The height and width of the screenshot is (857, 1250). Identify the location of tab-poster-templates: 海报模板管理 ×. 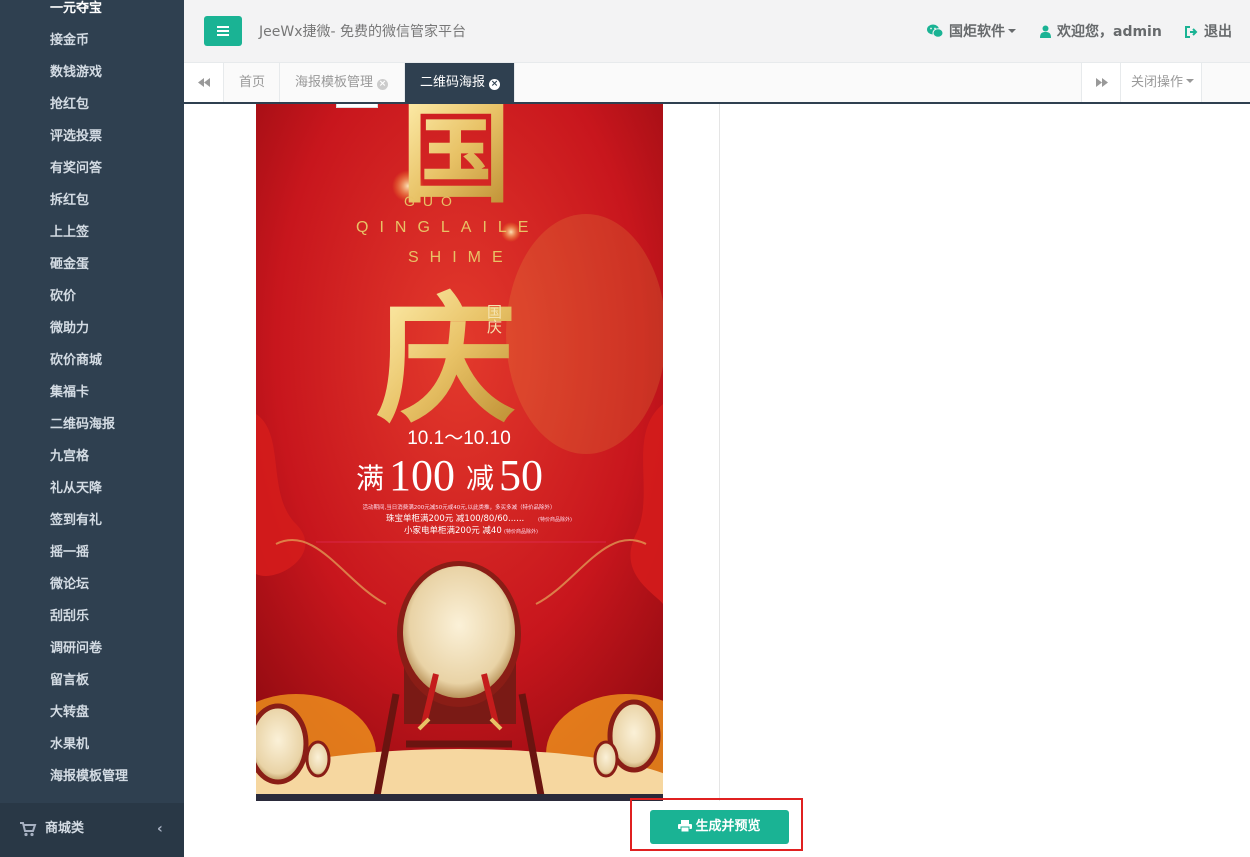
(342, 82).